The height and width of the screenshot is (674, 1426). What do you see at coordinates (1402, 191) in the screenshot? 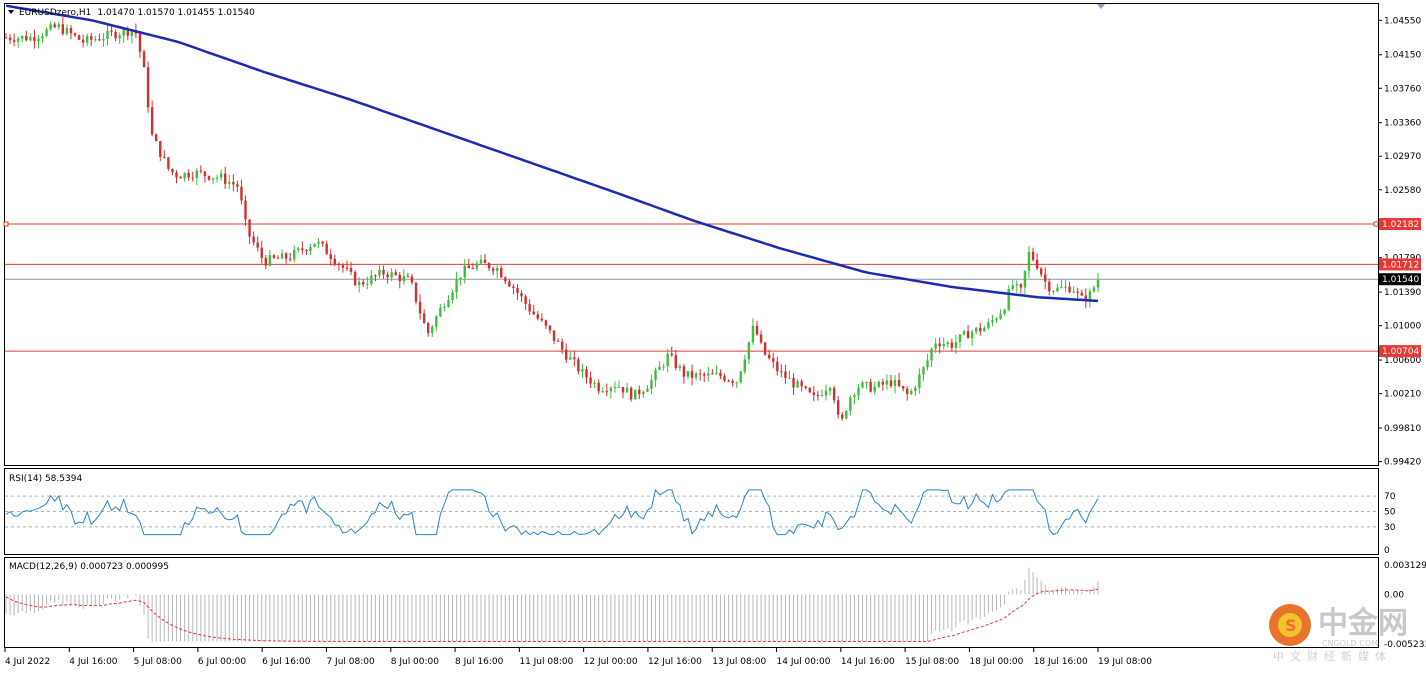
I see `price-axis-label: 1.02580` at bounding box center [1402, 191].